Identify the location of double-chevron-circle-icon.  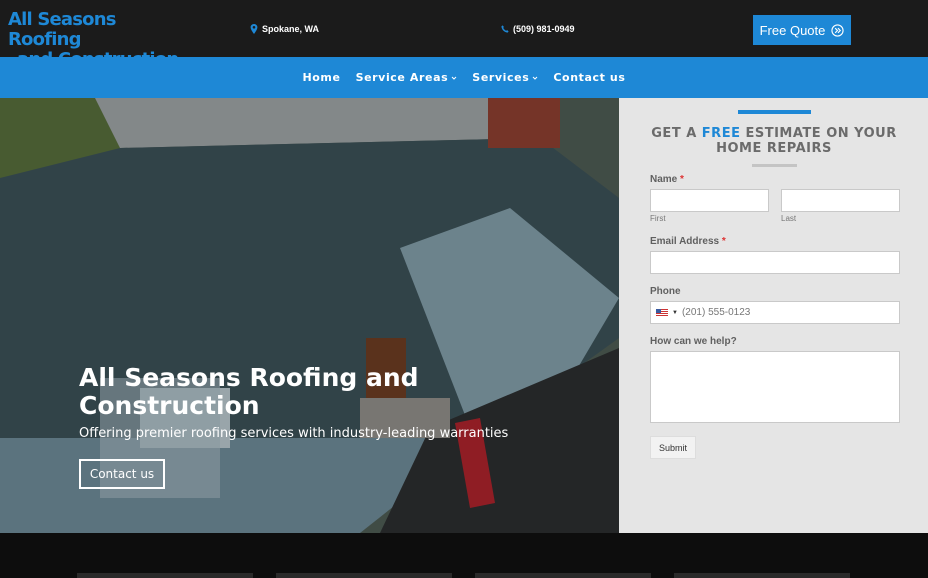
(838, 30).